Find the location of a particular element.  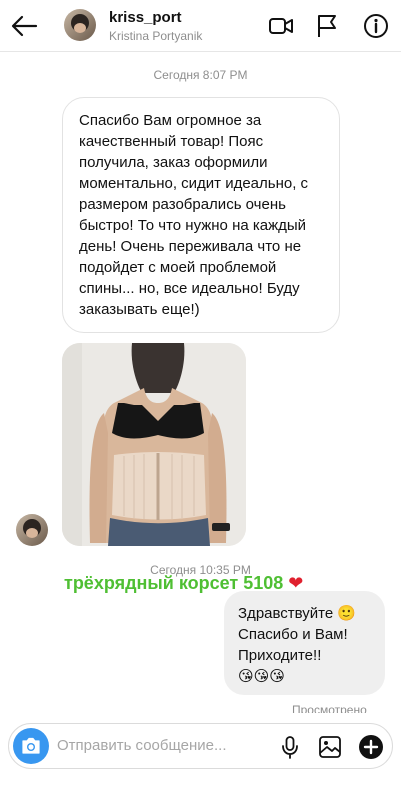

avatar is located at coordinates (80, 25).